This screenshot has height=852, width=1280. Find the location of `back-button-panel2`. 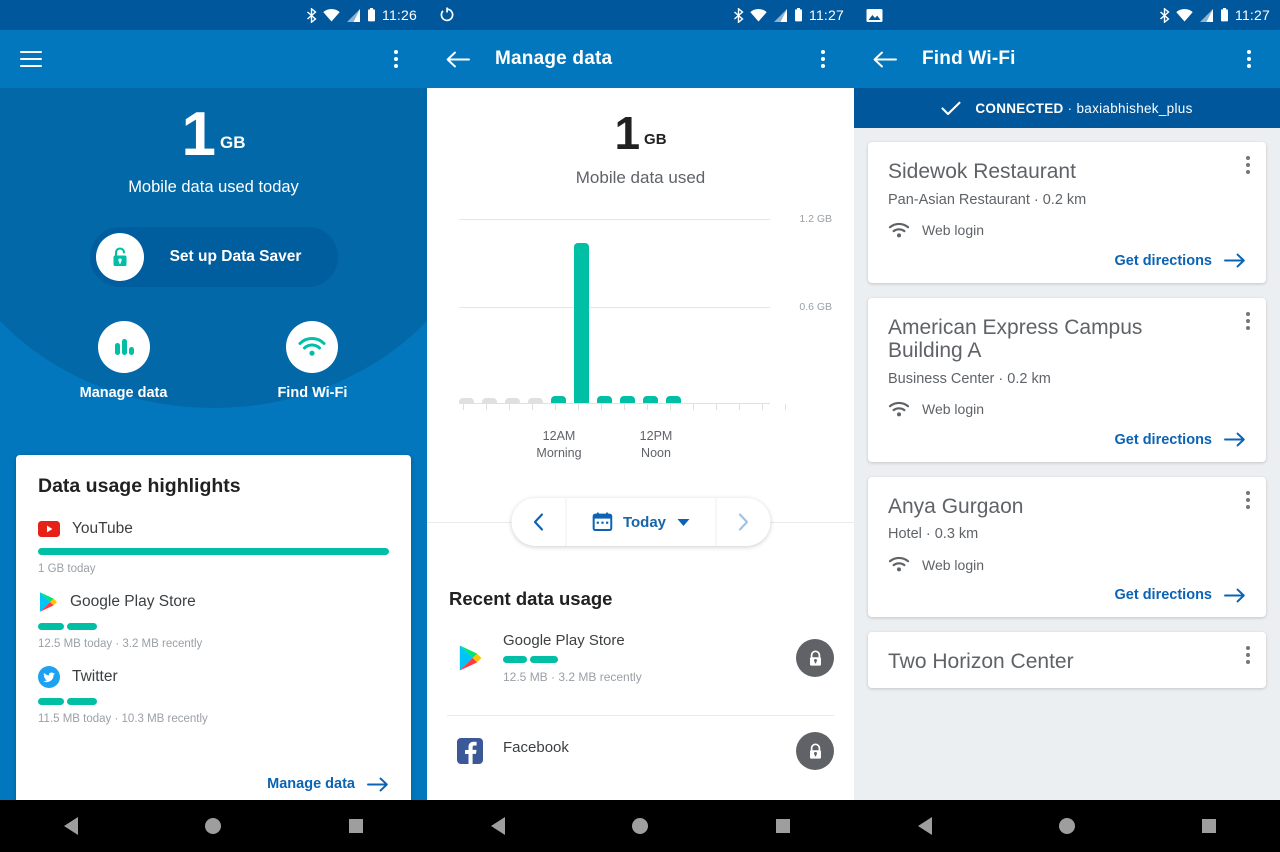

back-button-panel2 is located at coordinates (458, 59).